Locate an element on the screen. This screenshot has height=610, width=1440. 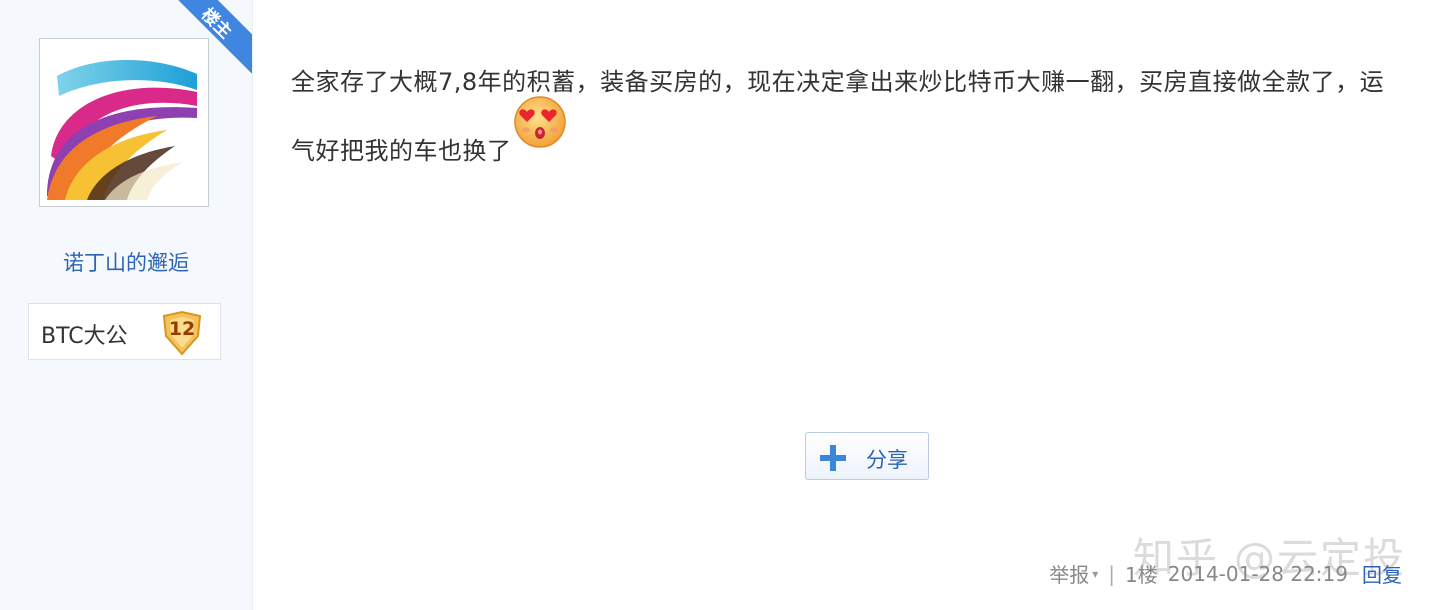
floor-owner-label: 楼主 is located at coordinates (216, 23).